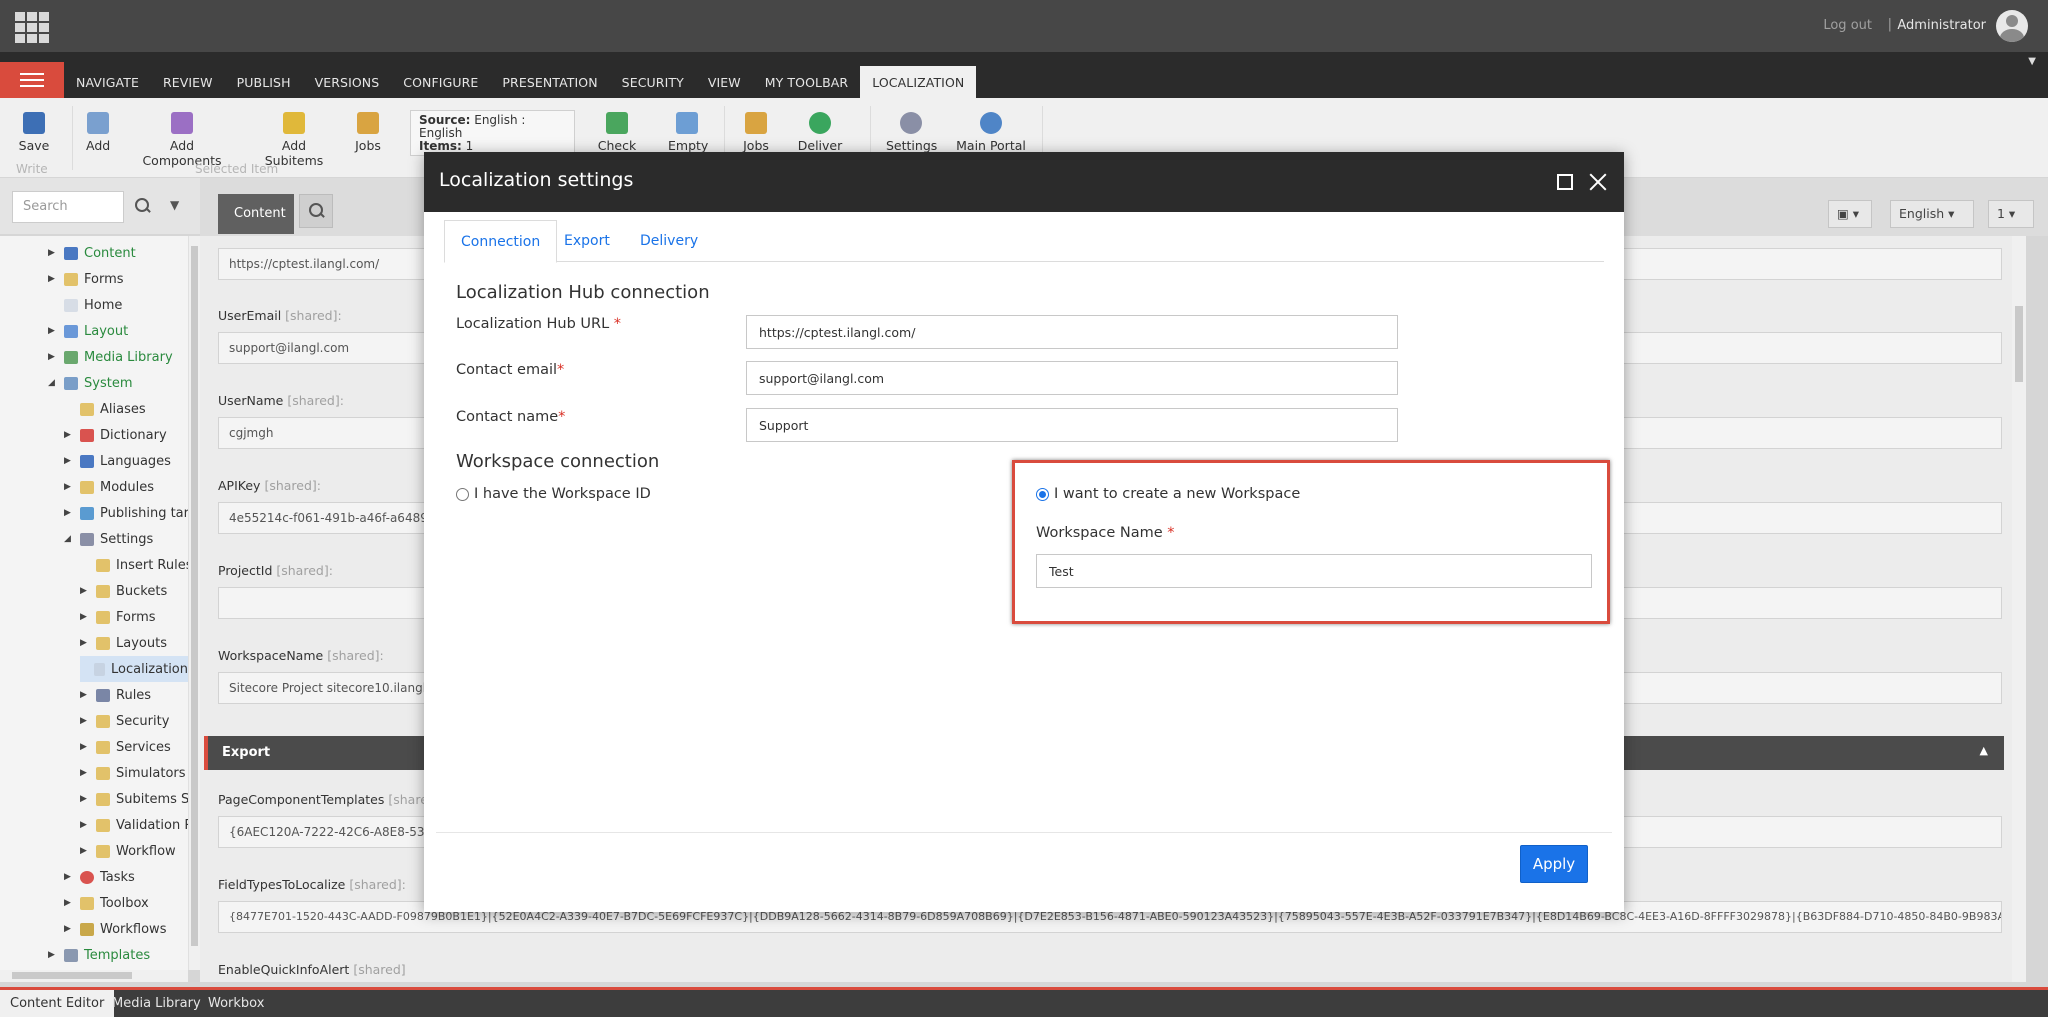 This screenshot has height=1017, width=2048. I want to click on tree-item: ▶ Security, so click(124, 721).